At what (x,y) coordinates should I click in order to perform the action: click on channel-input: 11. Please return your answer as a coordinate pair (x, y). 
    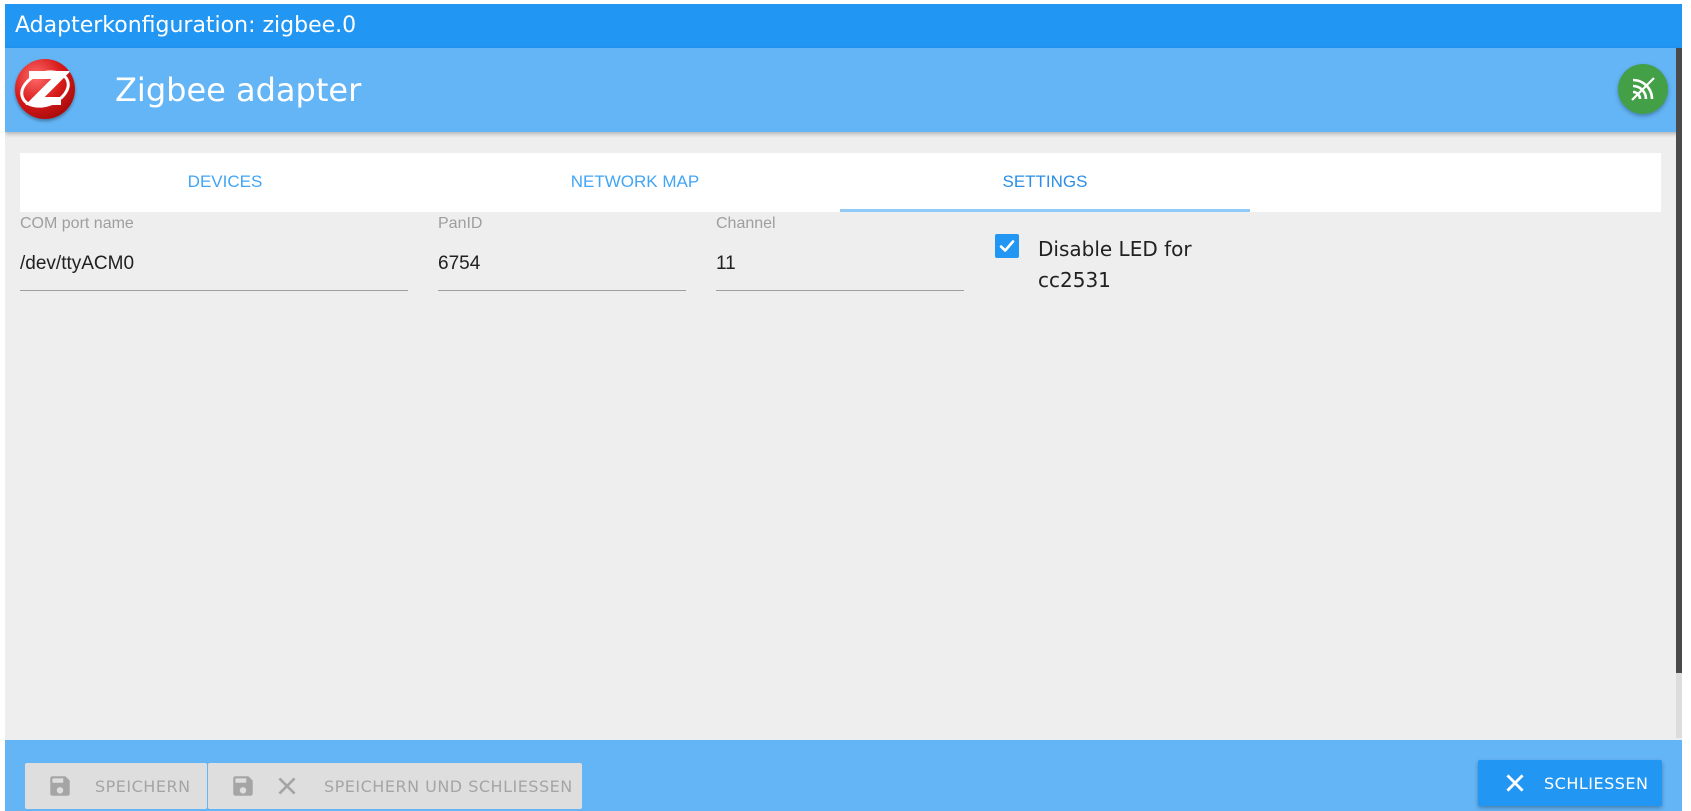
    Looking at the image, I should click on (726, 264).